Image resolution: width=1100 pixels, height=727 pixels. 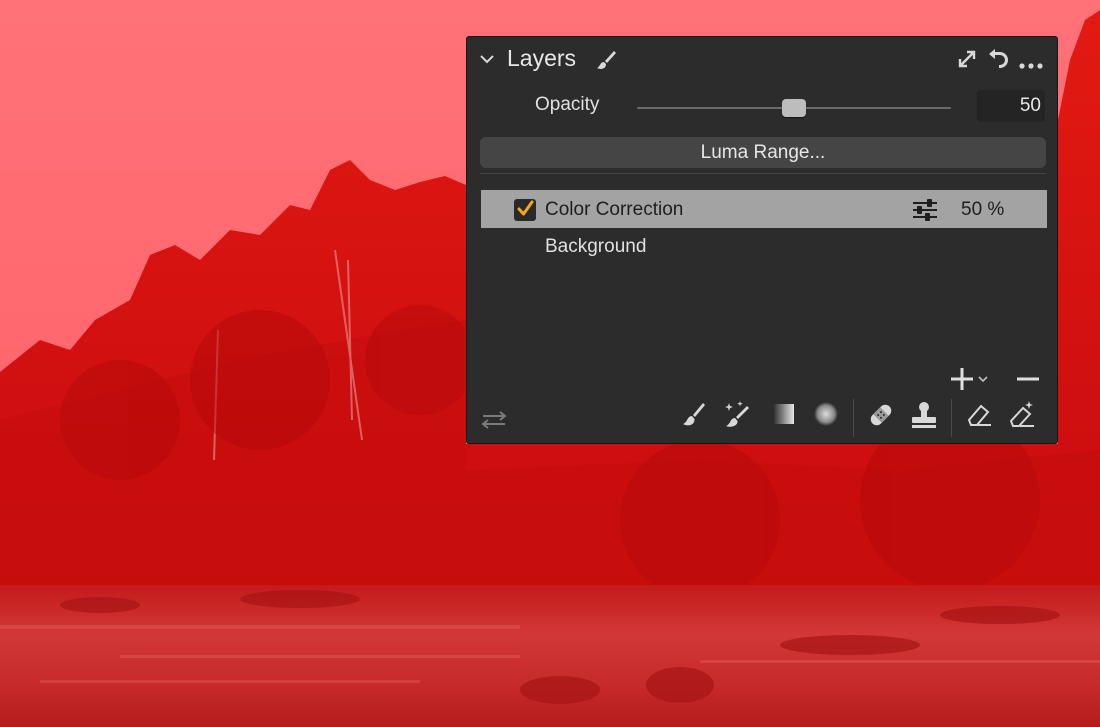 What do you see at coordinates (762, 60) in the screenshot?
I see `panel-header: Layers` at bounding box center [762, 60].